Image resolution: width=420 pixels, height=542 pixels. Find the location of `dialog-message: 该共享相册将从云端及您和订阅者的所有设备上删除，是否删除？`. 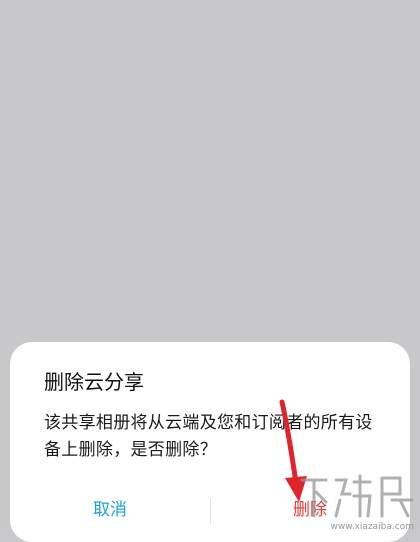

dialog-message: 该共享相册将从云端及您和订阅者的所有设备上删除，是否删除？ is located at coordinates (208, 436).